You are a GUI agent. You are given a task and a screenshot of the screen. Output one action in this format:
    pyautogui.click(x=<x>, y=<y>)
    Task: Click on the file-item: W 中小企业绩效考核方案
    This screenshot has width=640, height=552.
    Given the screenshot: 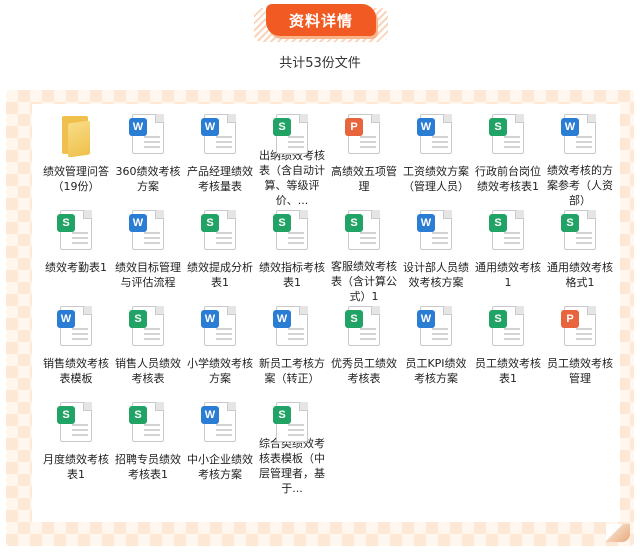 What is the action you would take?
    pyautogui.click(x=220, y=448)
    